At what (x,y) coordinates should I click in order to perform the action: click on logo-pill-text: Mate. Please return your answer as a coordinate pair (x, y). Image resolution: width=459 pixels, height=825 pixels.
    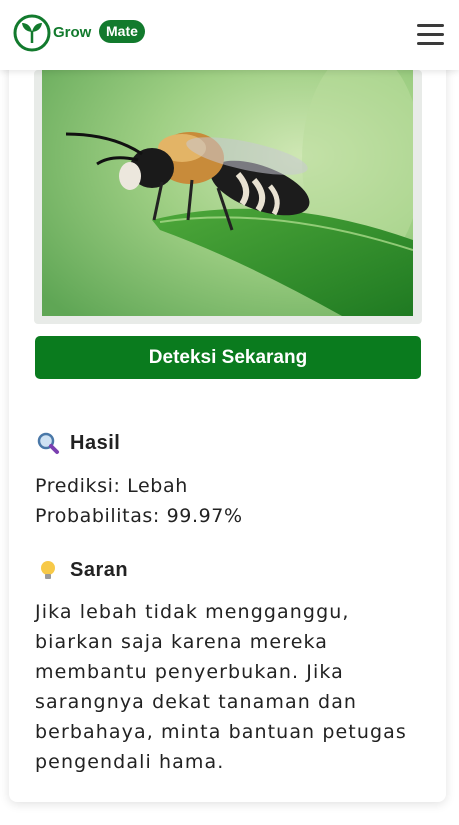
    Looking at the image, I should click on (122, 31).